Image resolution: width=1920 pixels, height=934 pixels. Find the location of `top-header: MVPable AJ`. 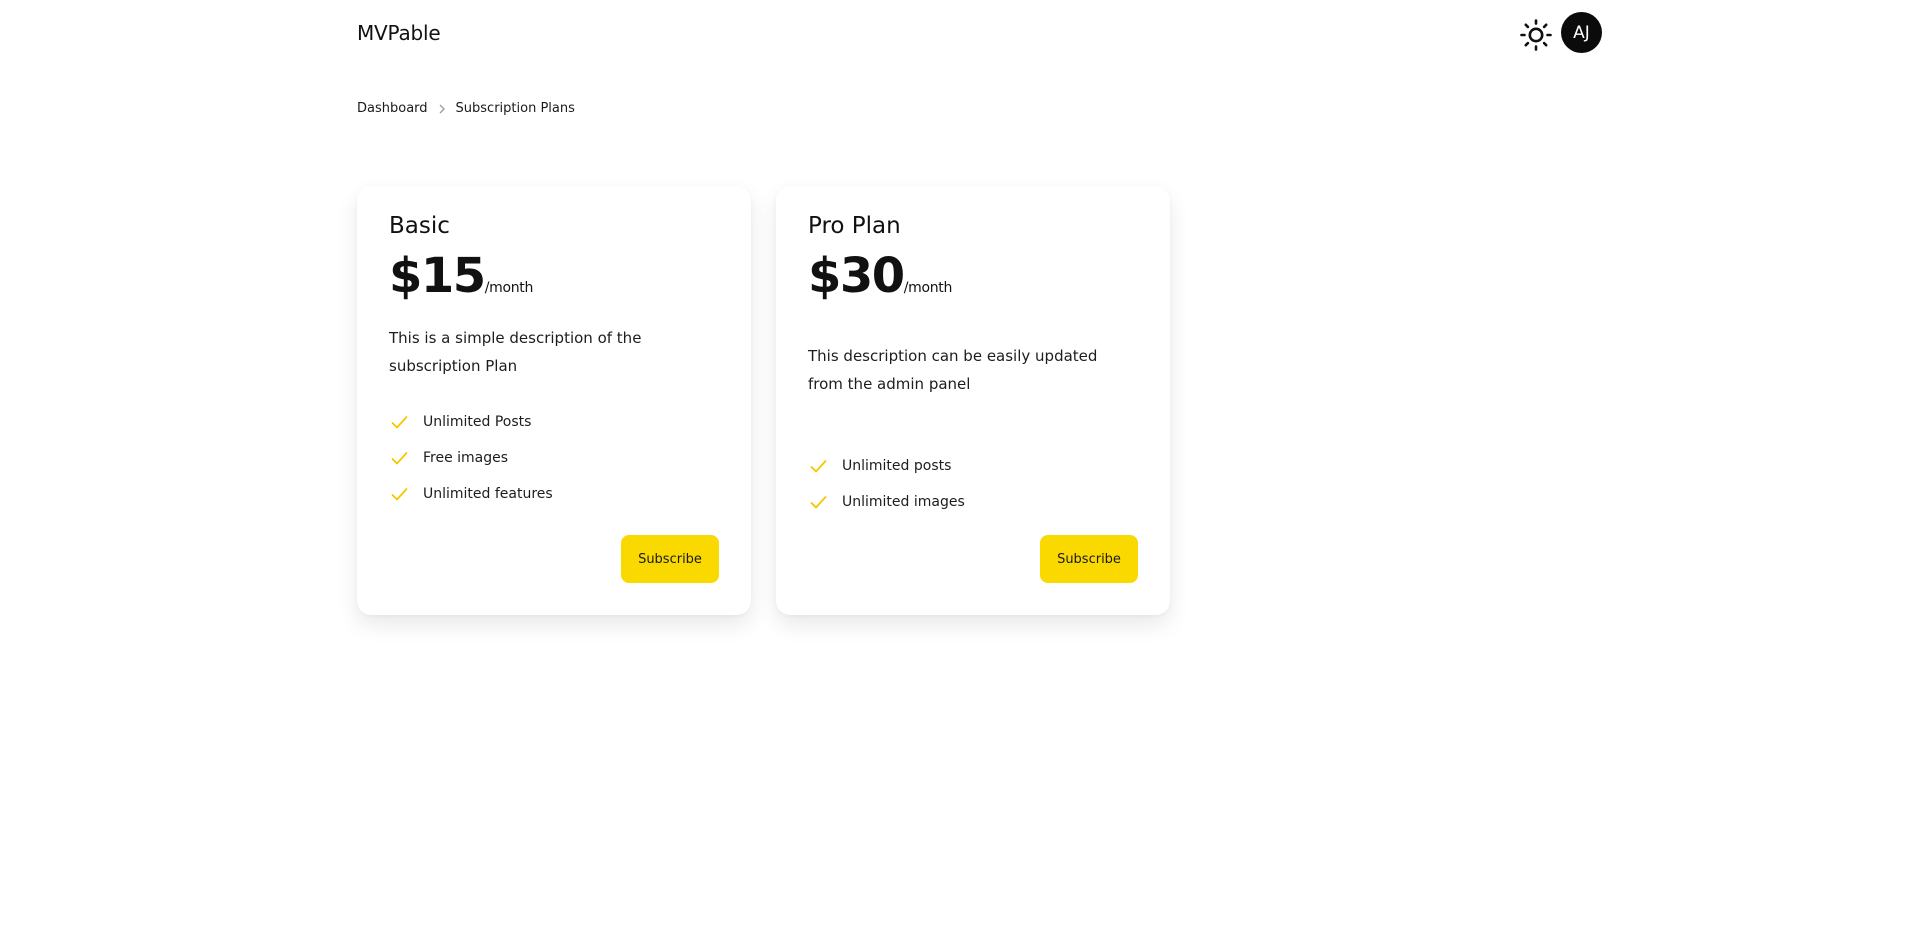

top-header: MVPable AJ is located at coordinates (960, 35).